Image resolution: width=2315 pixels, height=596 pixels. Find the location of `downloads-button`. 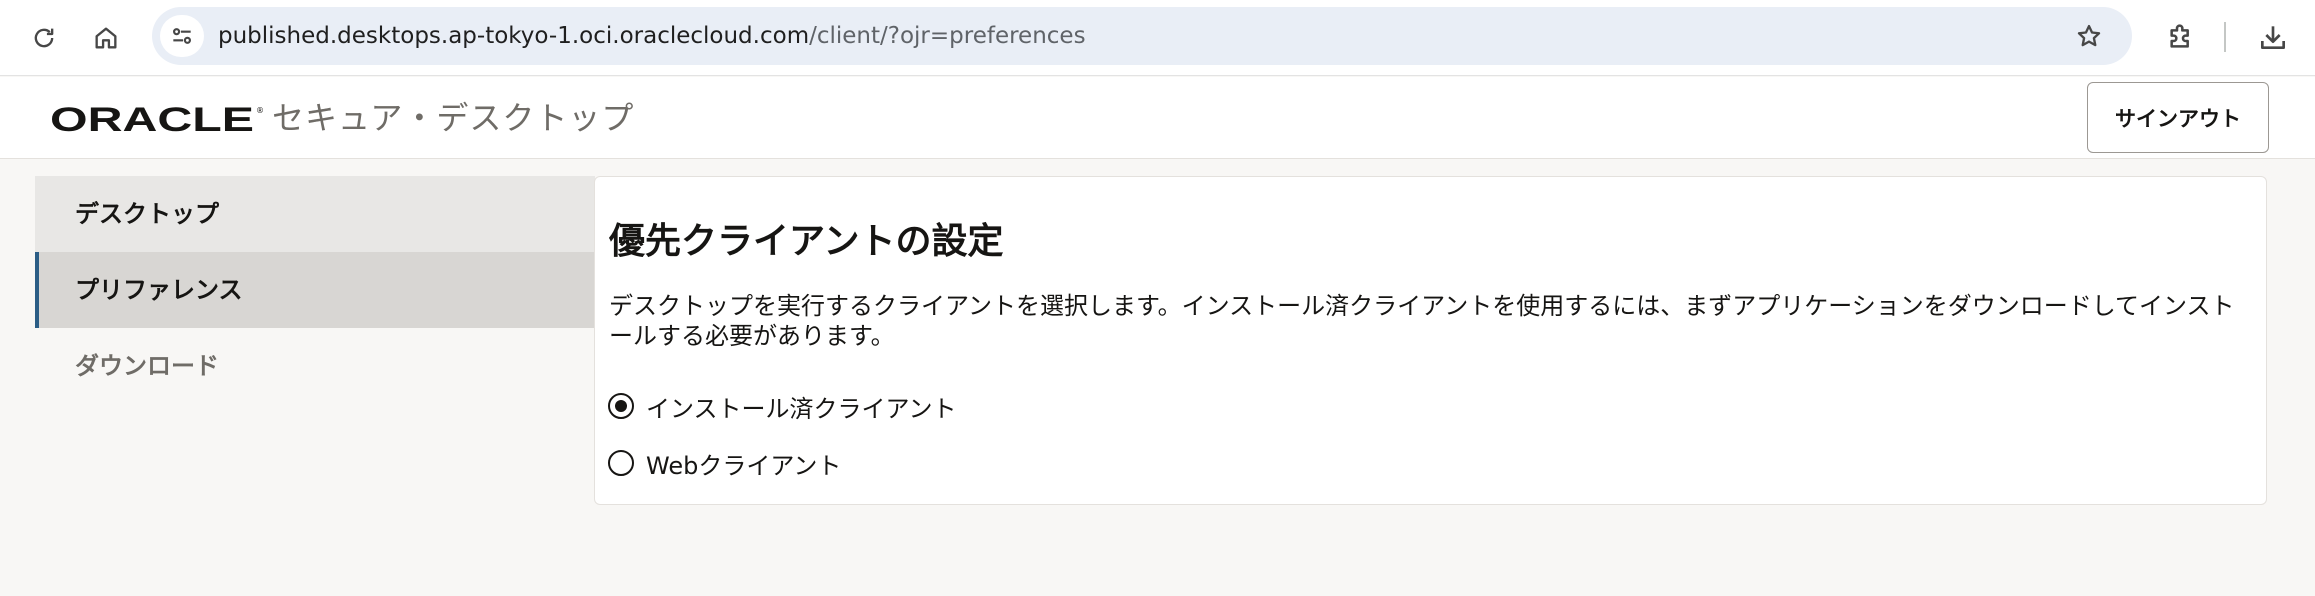

downloads-button is located at coordinates (2273, 37).